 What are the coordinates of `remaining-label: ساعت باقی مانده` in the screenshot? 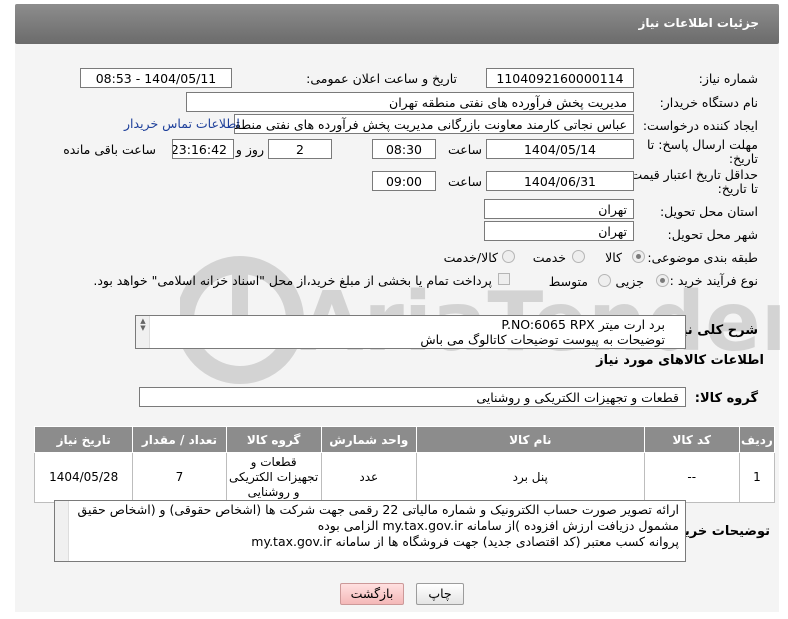 It's located at (109, 149).